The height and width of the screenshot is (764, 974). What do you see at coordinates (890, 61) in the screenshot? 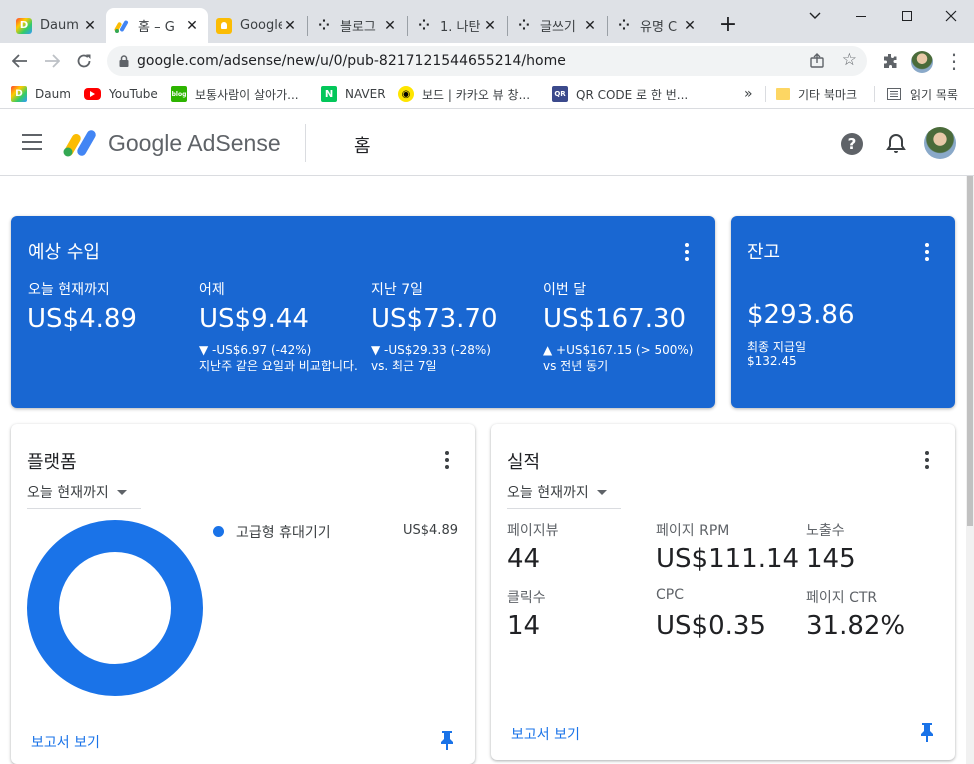
I see `extensions-icon` at bounding box center [890, 61].